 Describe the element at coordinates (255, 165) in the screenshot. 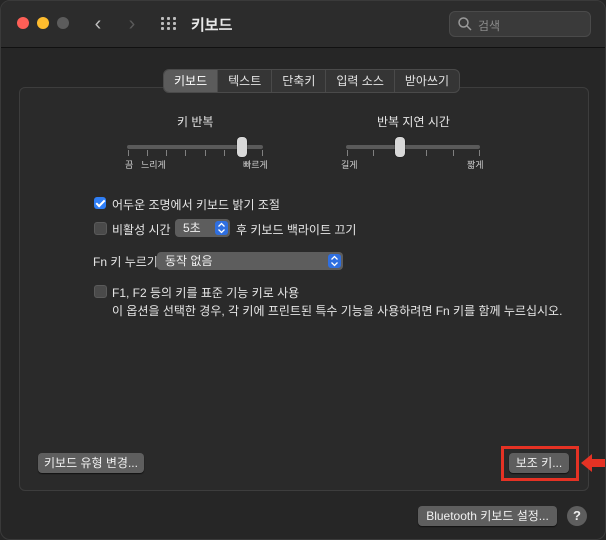

I see `key-repeat-fast-label: 빠르게` at that location.